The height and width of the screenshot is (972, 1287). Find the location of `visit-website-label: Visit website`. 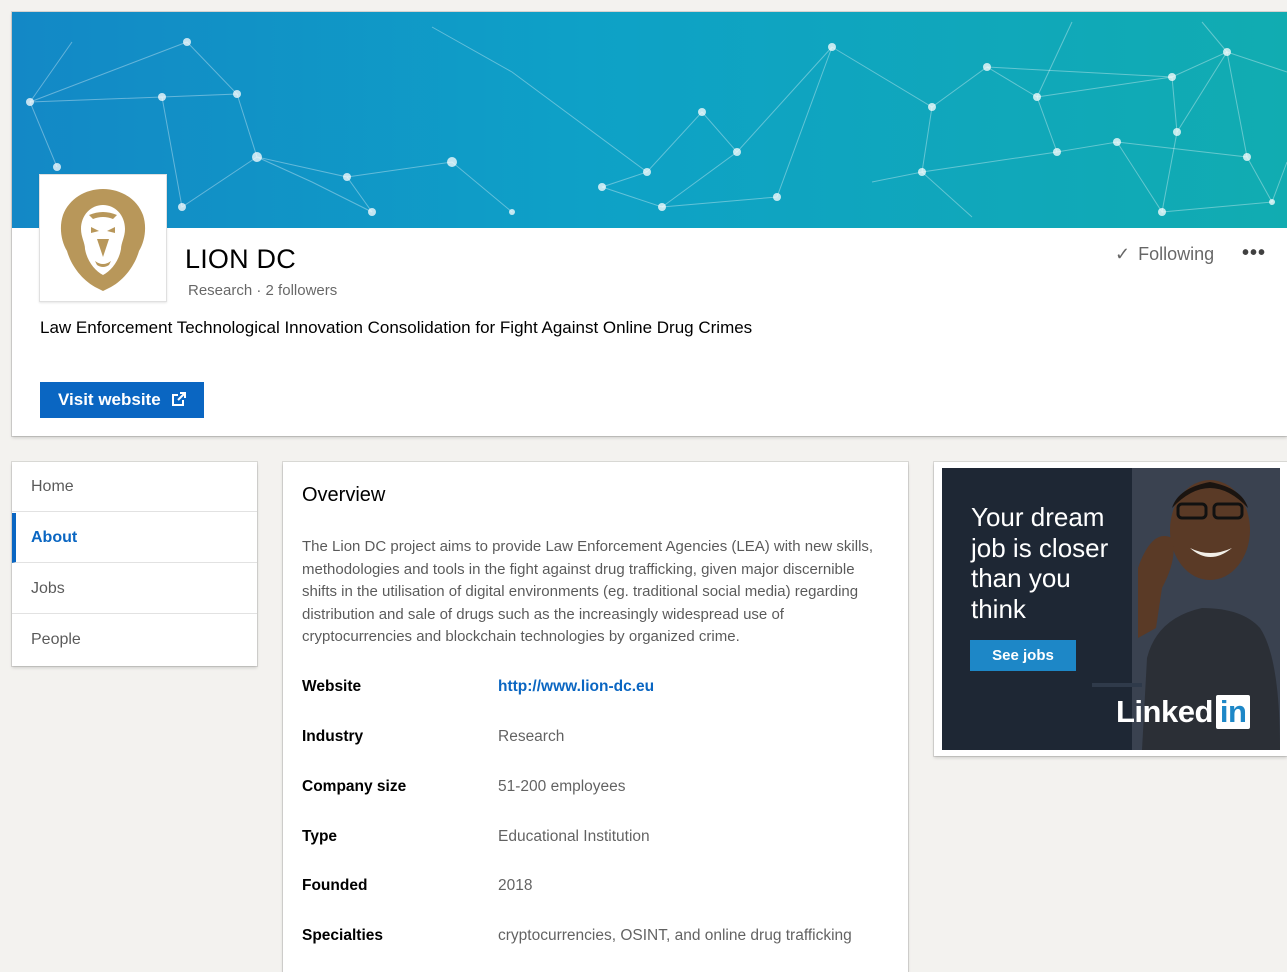

visit-website-label: Visit website is located at coordinates (109, 399).